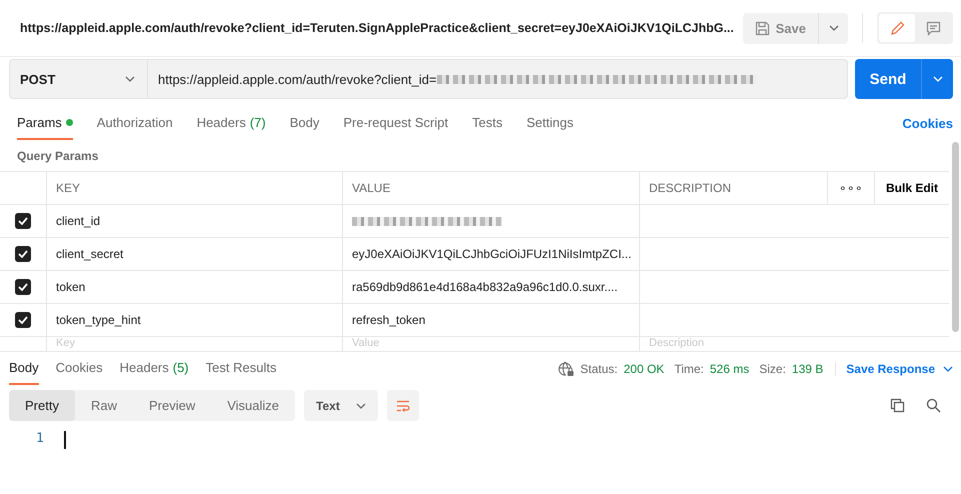  What do you see at coordinates (955, 237) in the screenshot?
I see `scrollbar` at bounding box center [955, 237].